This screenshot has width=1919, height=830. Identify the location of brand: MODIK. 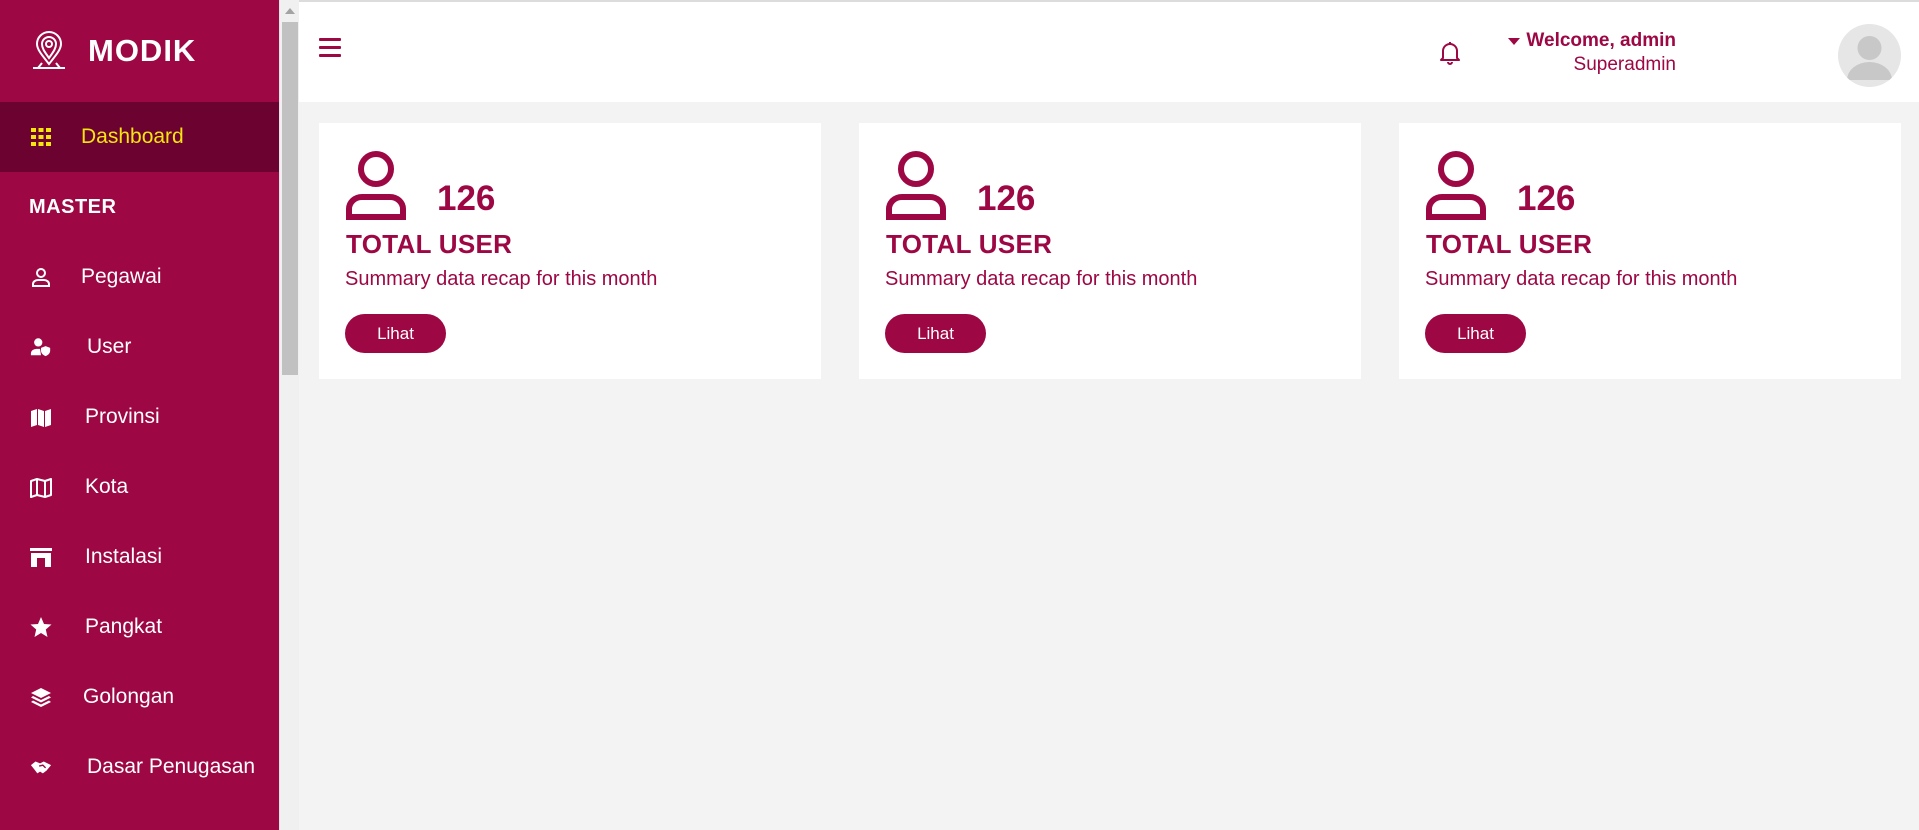
(139, 51).